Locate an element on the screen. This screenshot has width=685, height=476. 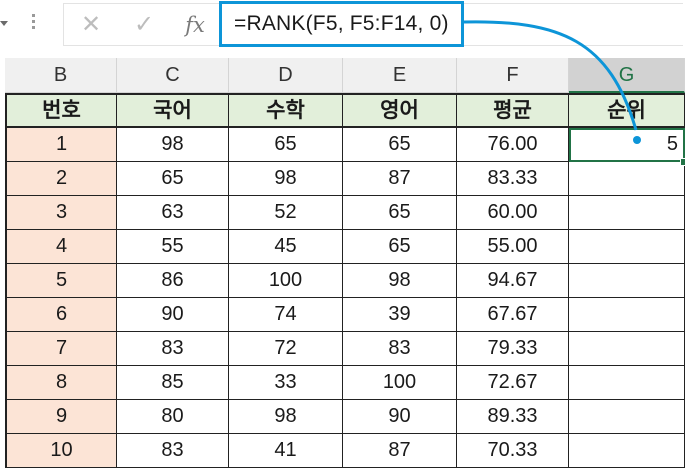
table-header-cell: 수학 is located at coordinates (286, 110).